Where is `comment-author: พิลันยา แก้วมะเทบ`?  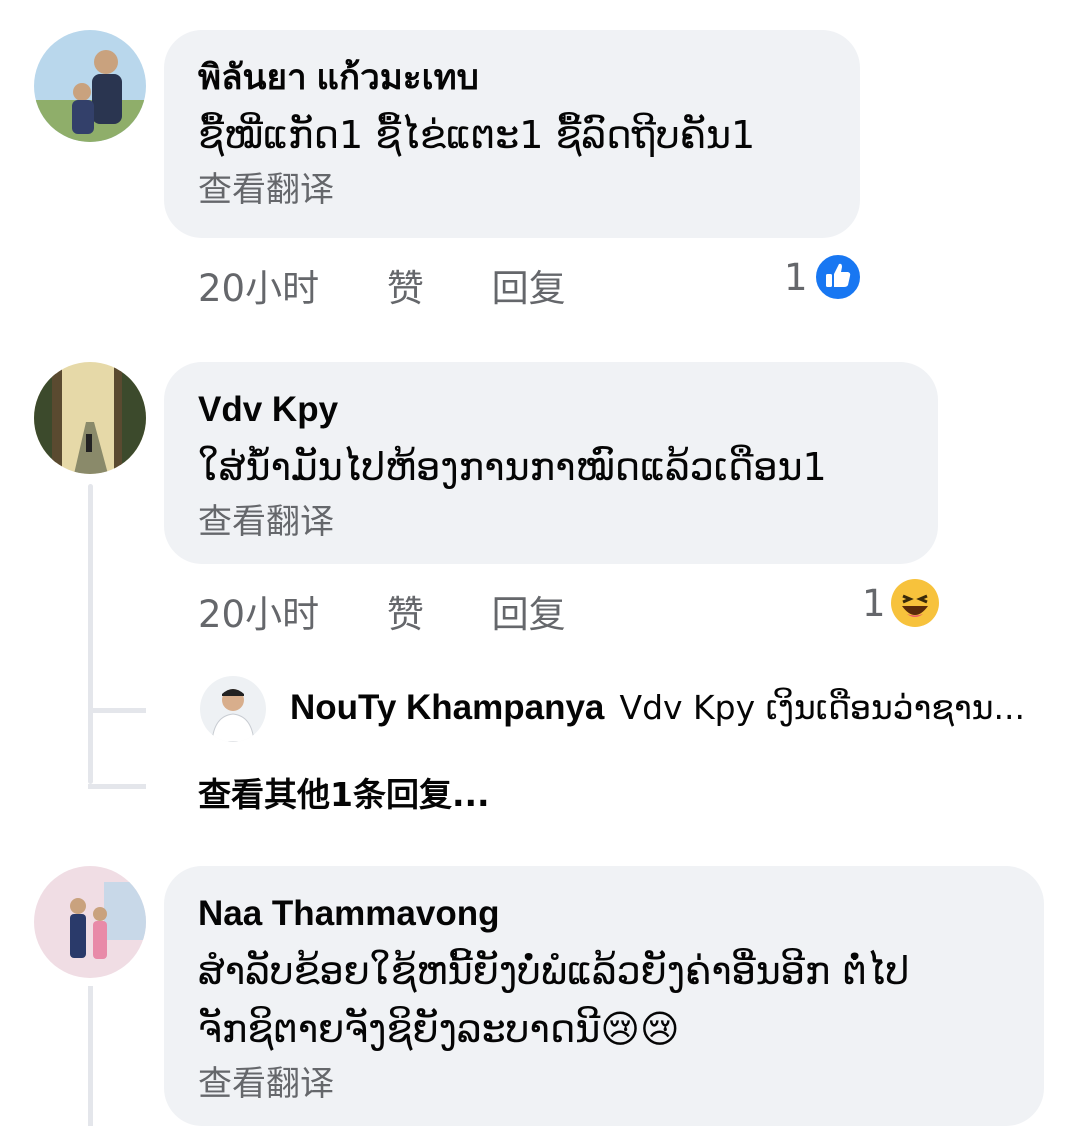
comment-author: พิลันยา แก้วมะเทบ is located at coordinates (512, 78).